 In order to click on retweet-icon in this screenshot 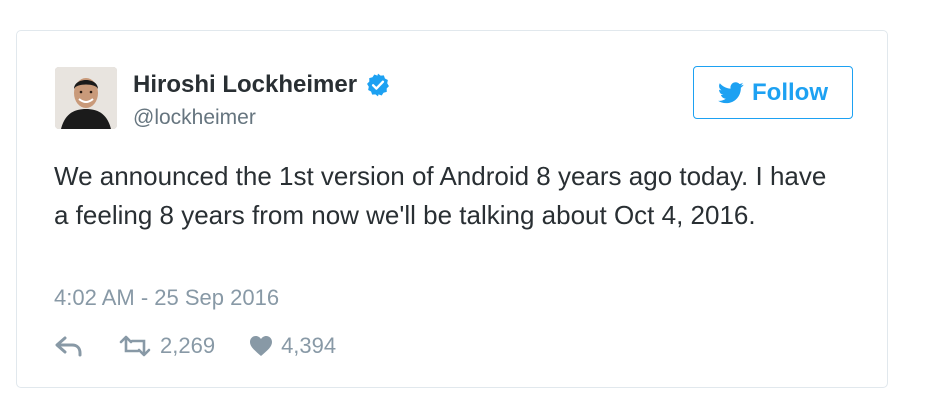, I will do `click(135, 346)`.